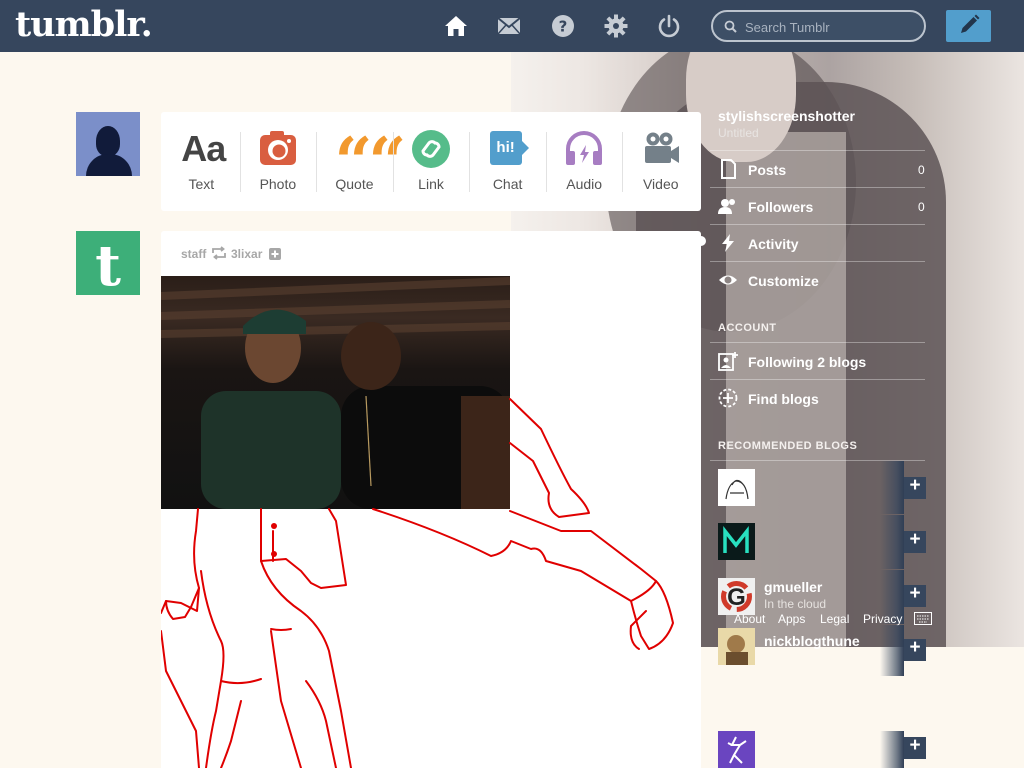 This screenshot has width=1024, height=768. I want to click on sidebar-item-activity: Activity, so click(773, 244).